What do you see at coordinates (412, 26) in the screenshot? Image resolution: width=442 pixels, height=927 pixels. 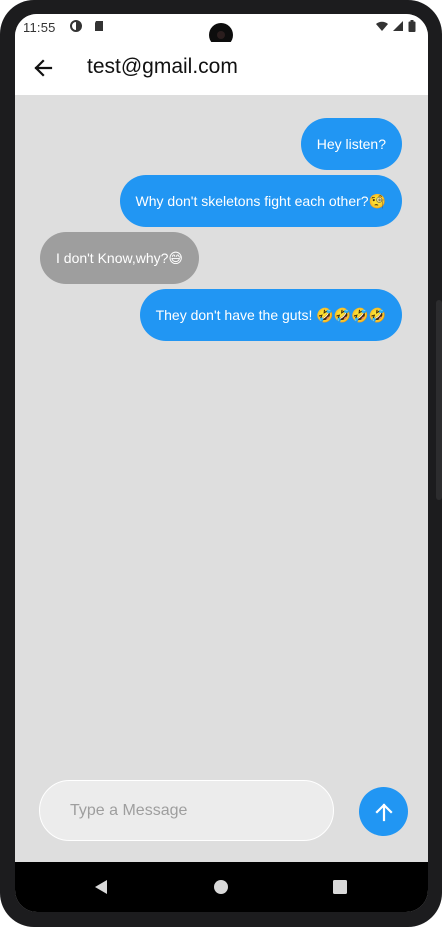 I see `battery-icon` at bounding box center [412, 26].